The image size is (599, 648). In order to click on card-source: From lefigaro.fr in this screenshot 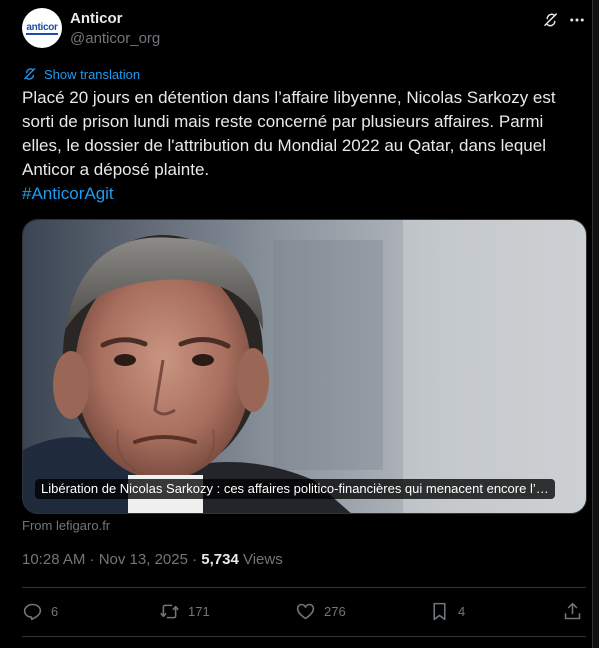, I will do `click(66, 525)`.